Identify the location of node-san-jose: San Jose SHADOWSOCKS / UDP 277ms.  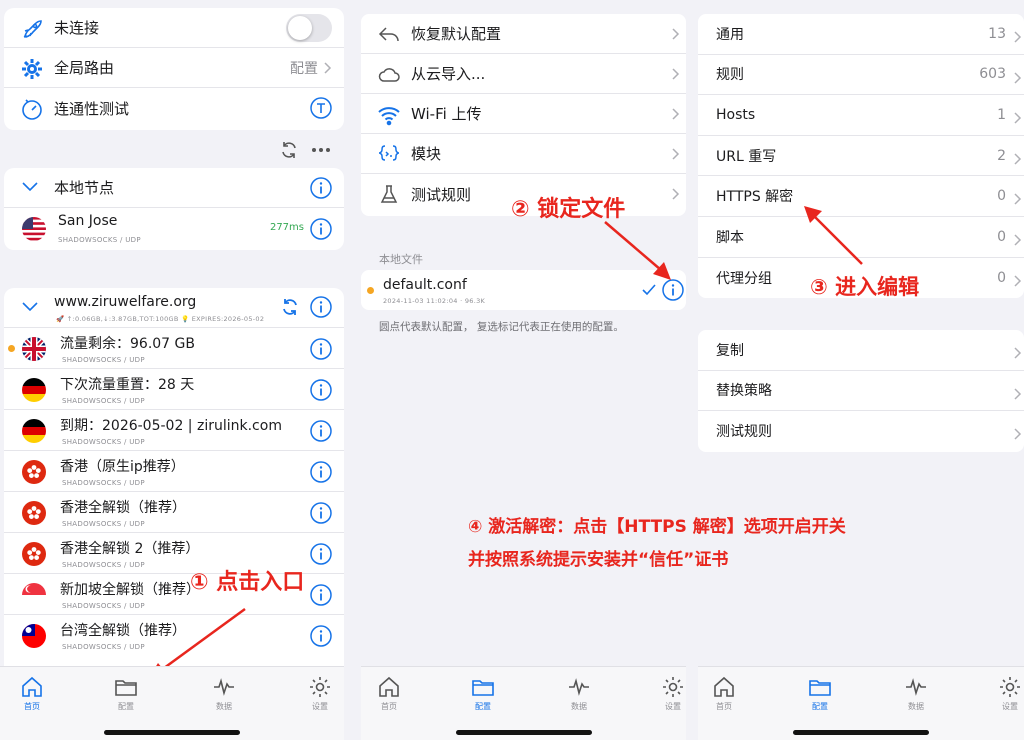
(174, 229).